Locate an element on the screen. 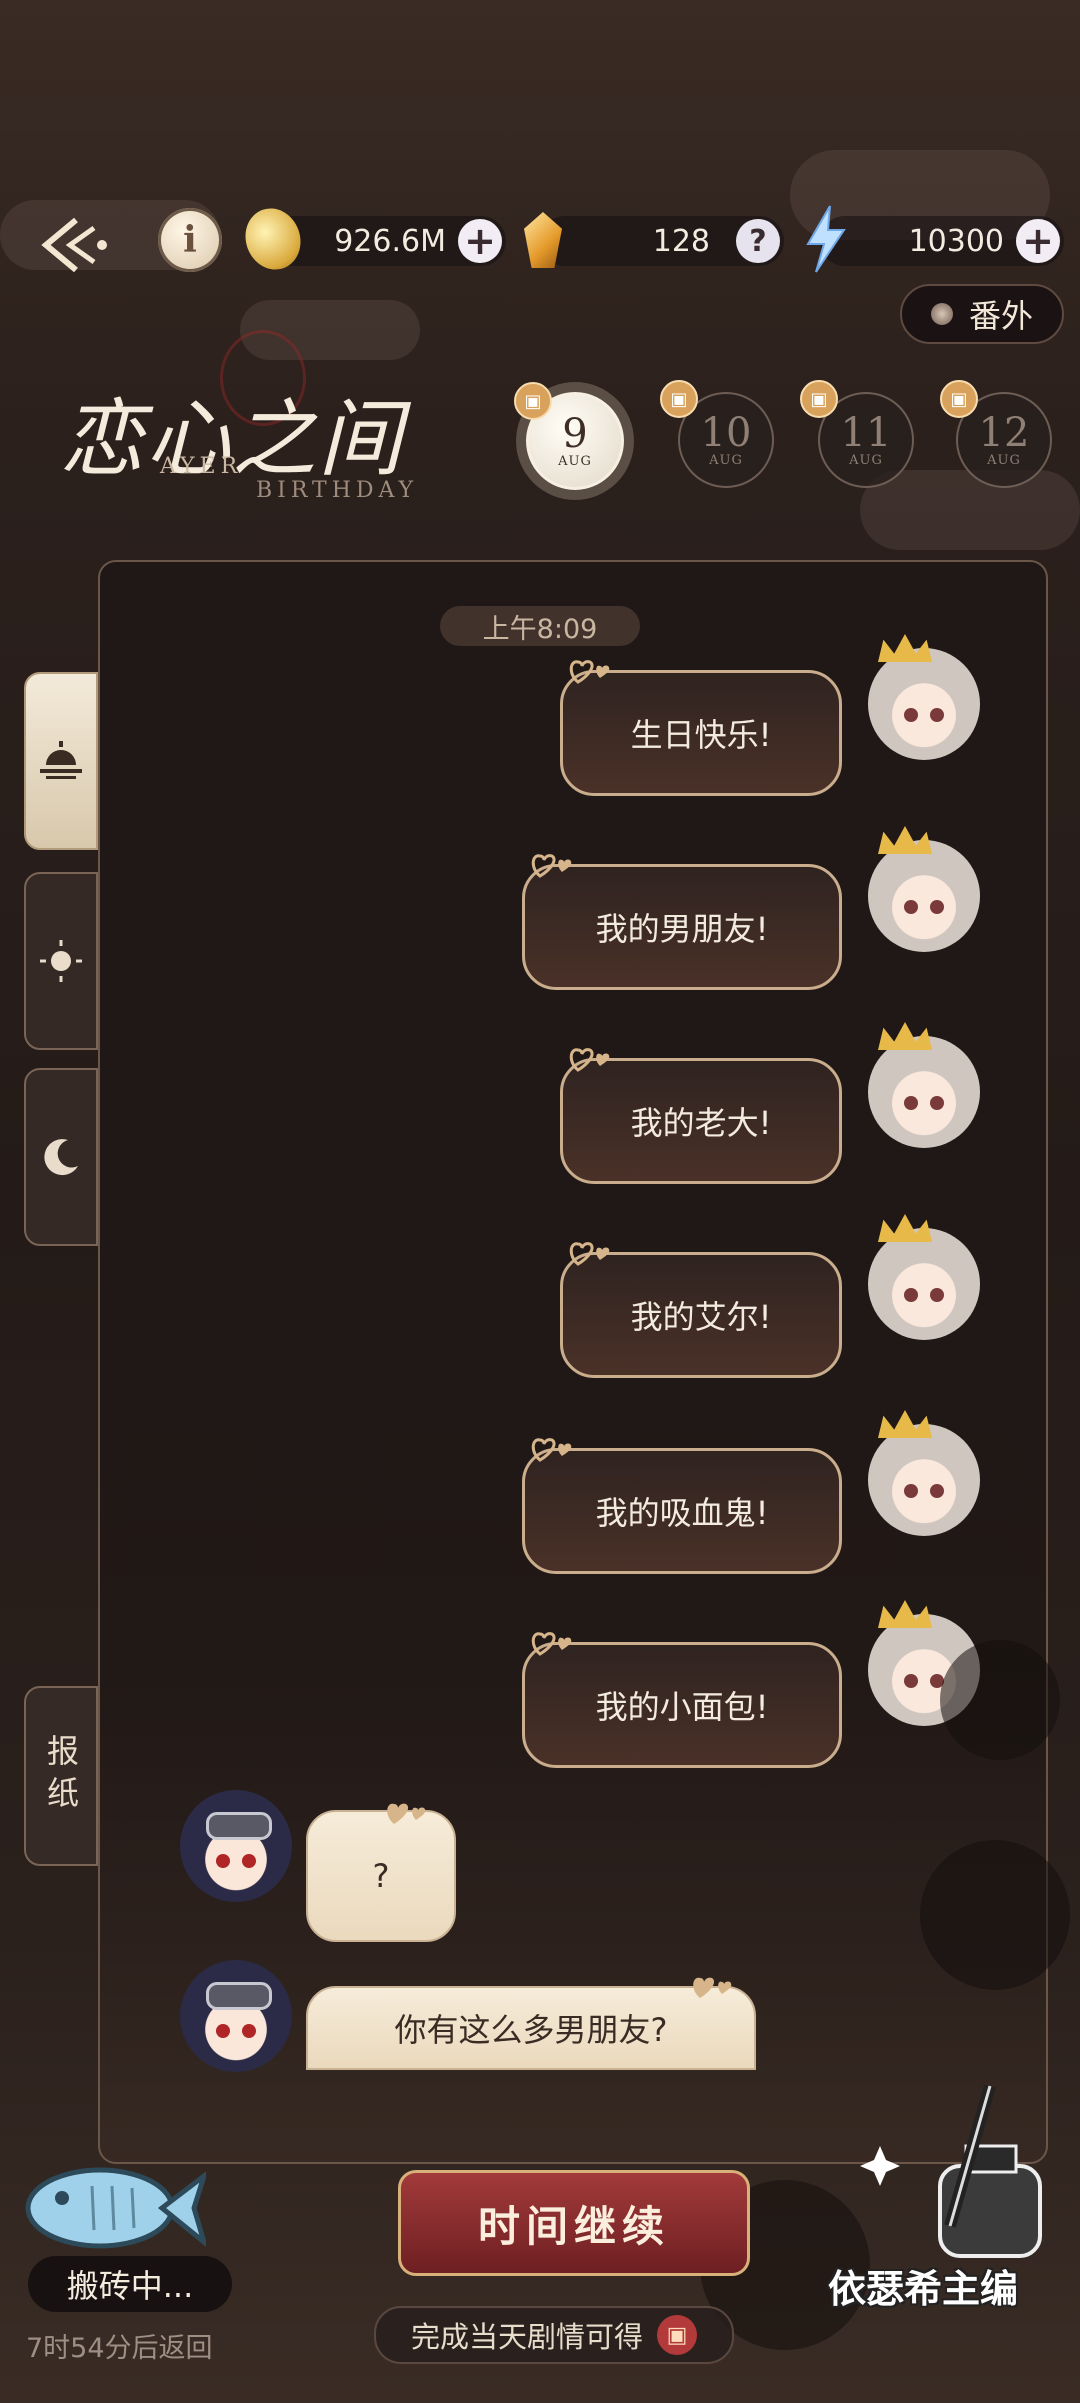  ink-pen-icon is located at coordinates (955, 2176).